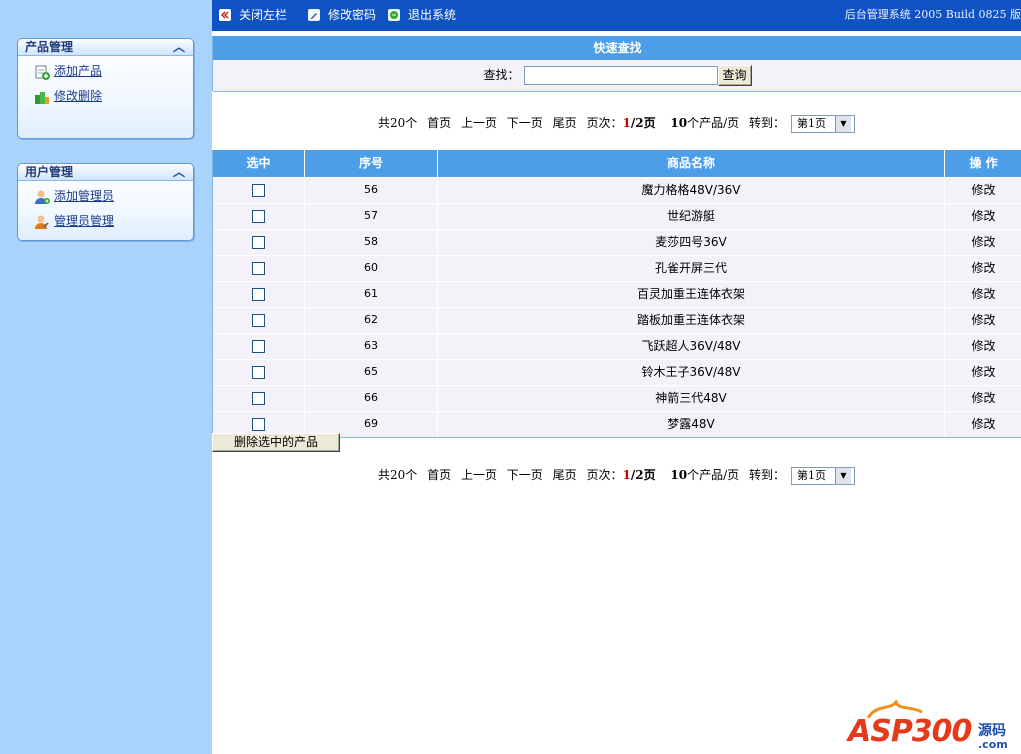 This screenshot has width=1021, height=754. What do you see at coordinates (691, 242) in the screenshot?
I see `row-product-name: 麦莎四号36V` at bounding box center [691, 242].